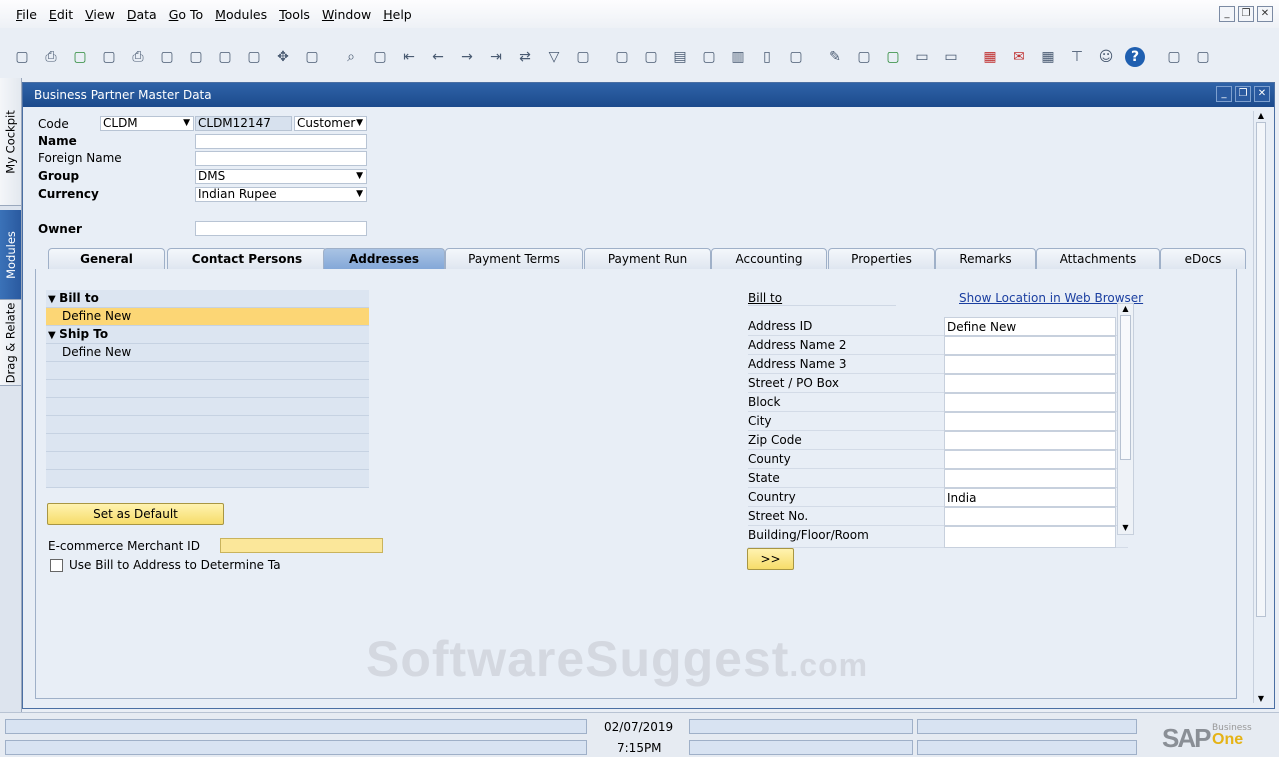 The image size is (1279, 757). What do you see at coordinates (709, 57) in the screenshot?
I see `gross-profit-icon: ▢` at bounding box center [709, 57].